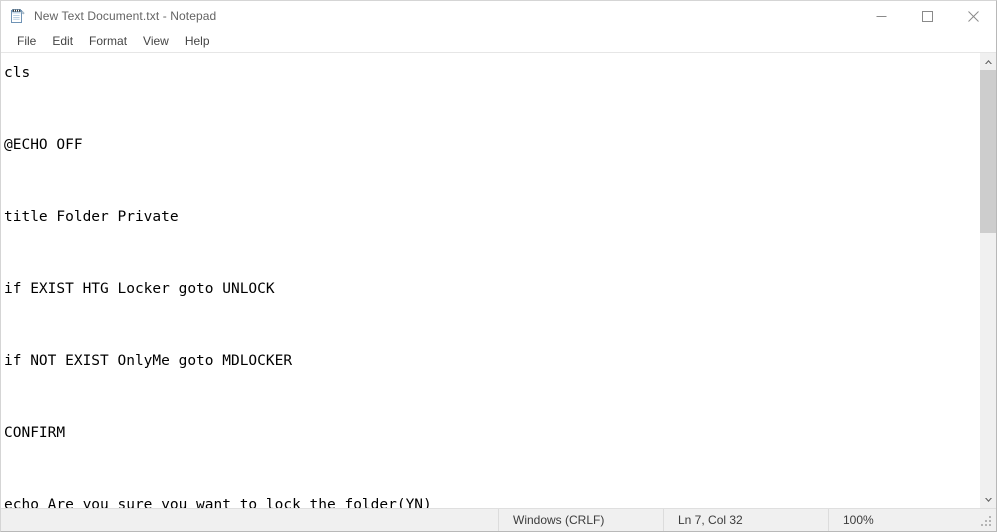 Image resolution: width=997 pixels, height=532 pixels. Describe the element at coordinates (988, 499) in the screenshot. I see `scroll-down-arrow-icon` at that location.